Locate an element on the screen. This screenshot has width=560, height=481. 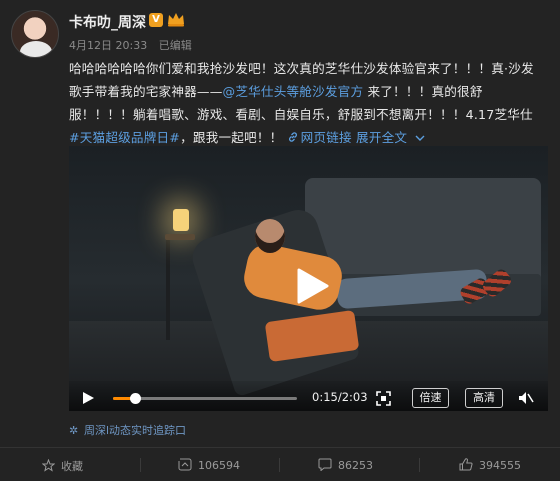
play-overlay-icon is located at coordinates (311, 286).